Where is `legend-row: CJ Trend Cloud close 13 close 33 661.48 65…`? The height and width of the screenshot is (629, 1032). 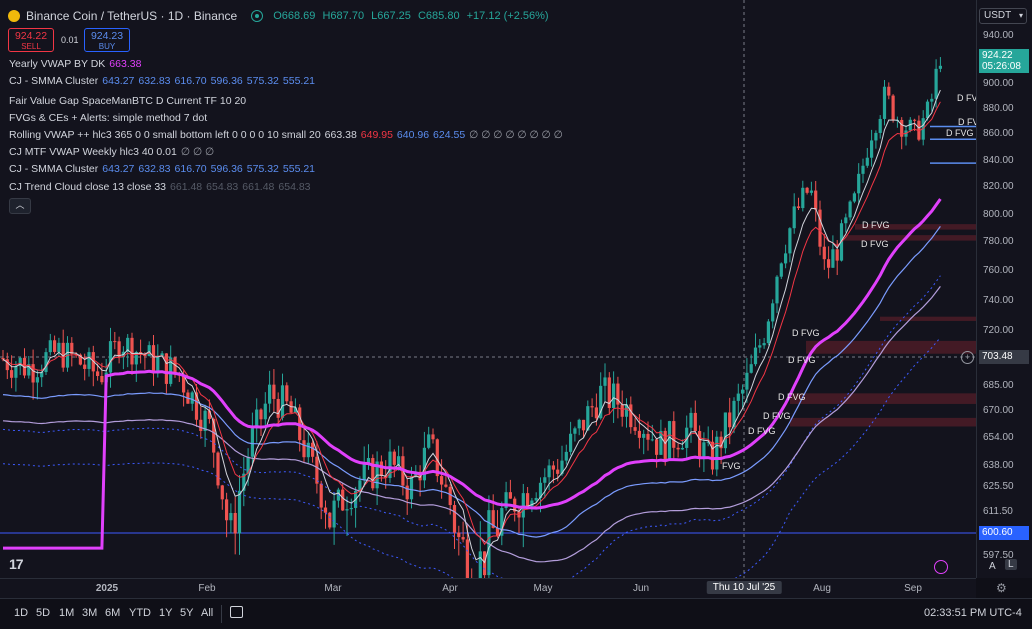 legend-row: CJ Trend Cloud close 13 close 33 661.48 65… is located at coordinates (162, 187).